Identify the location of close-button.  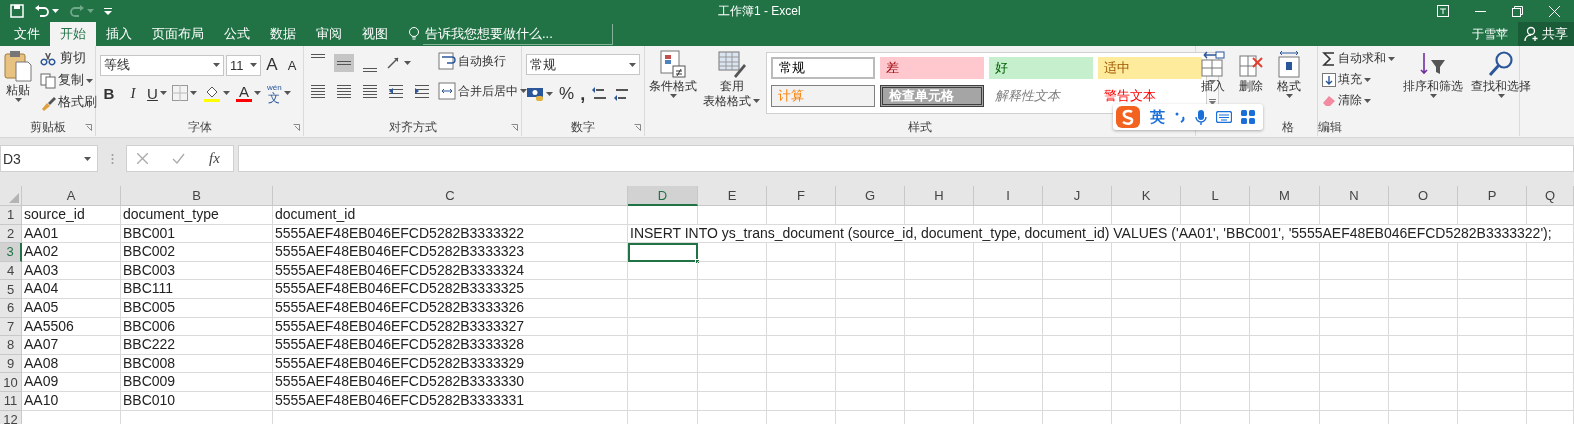
(1554, 11).